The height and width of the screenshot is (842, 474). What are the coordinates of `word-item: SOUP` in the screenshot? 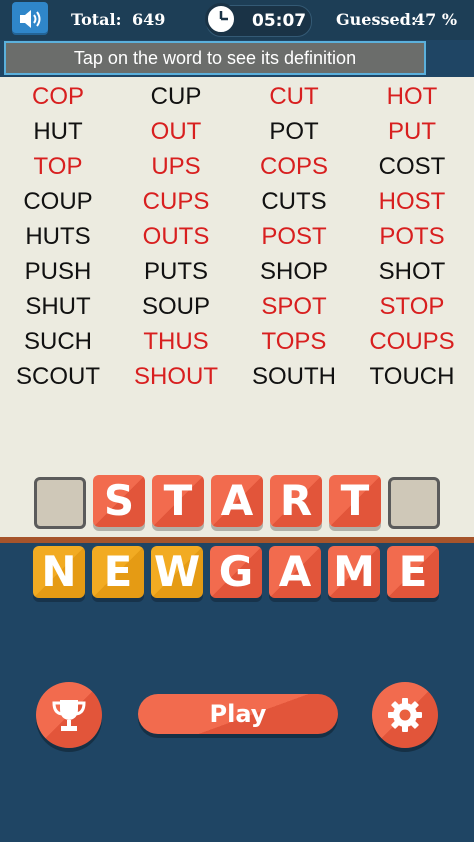 It's located at (176, 307).